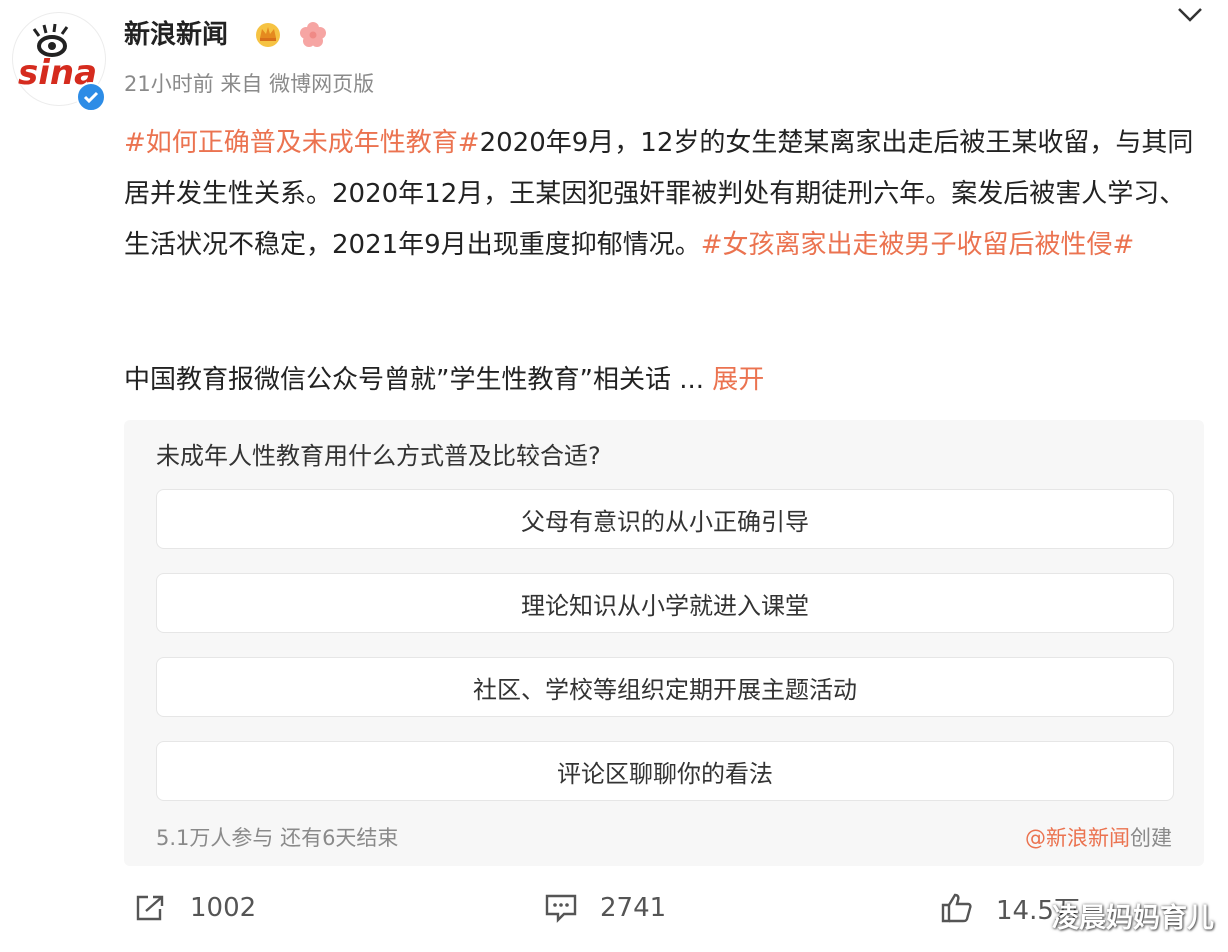 Image resolution: width=1228 pixels, height=952 pixels. Describe the element at coordinates (738, 380) in the screenshot. I see `expand-link: 展开` at that location.